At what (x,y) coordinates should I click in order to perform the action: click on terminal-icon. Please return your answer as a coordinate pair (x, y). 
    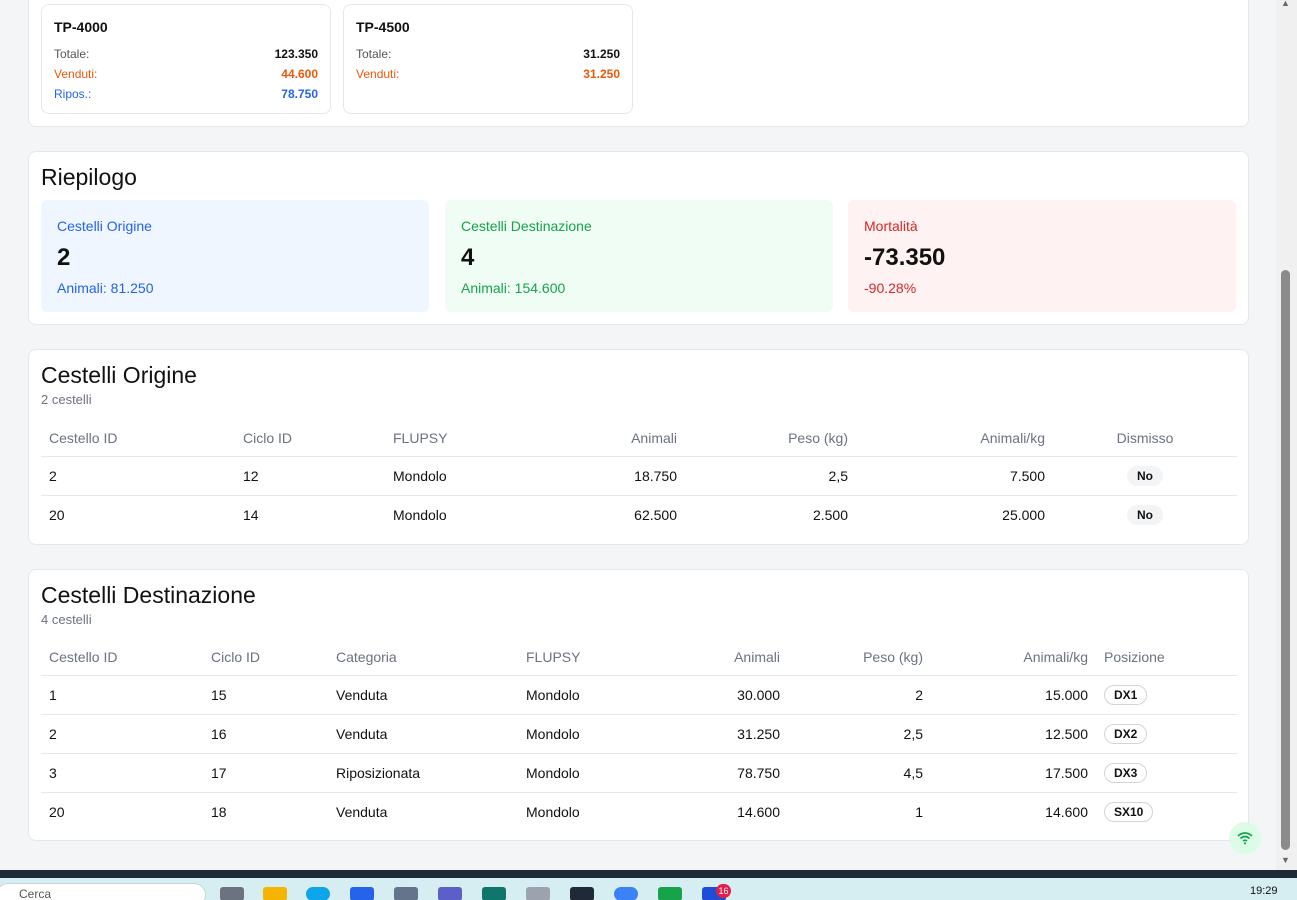
    Looking at the image, I should click on (582, 893).